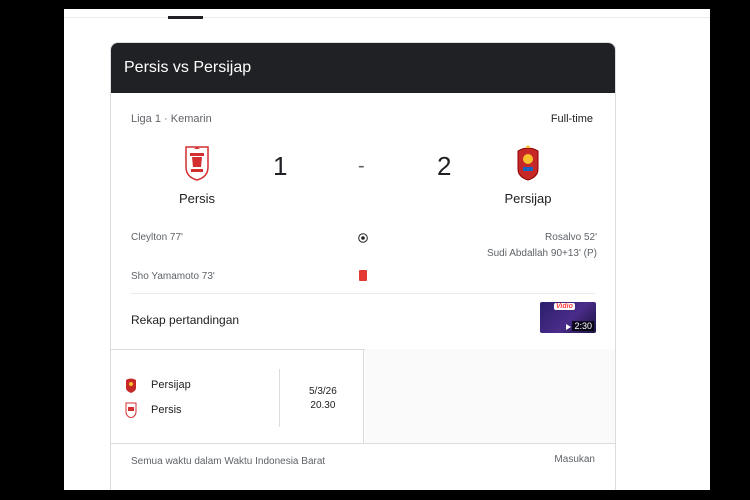  Describe the element at coordinates (541, 253) in the screenshot. I see `away-event-2: Sudi Abdallah 90+13' (P)` at that location.